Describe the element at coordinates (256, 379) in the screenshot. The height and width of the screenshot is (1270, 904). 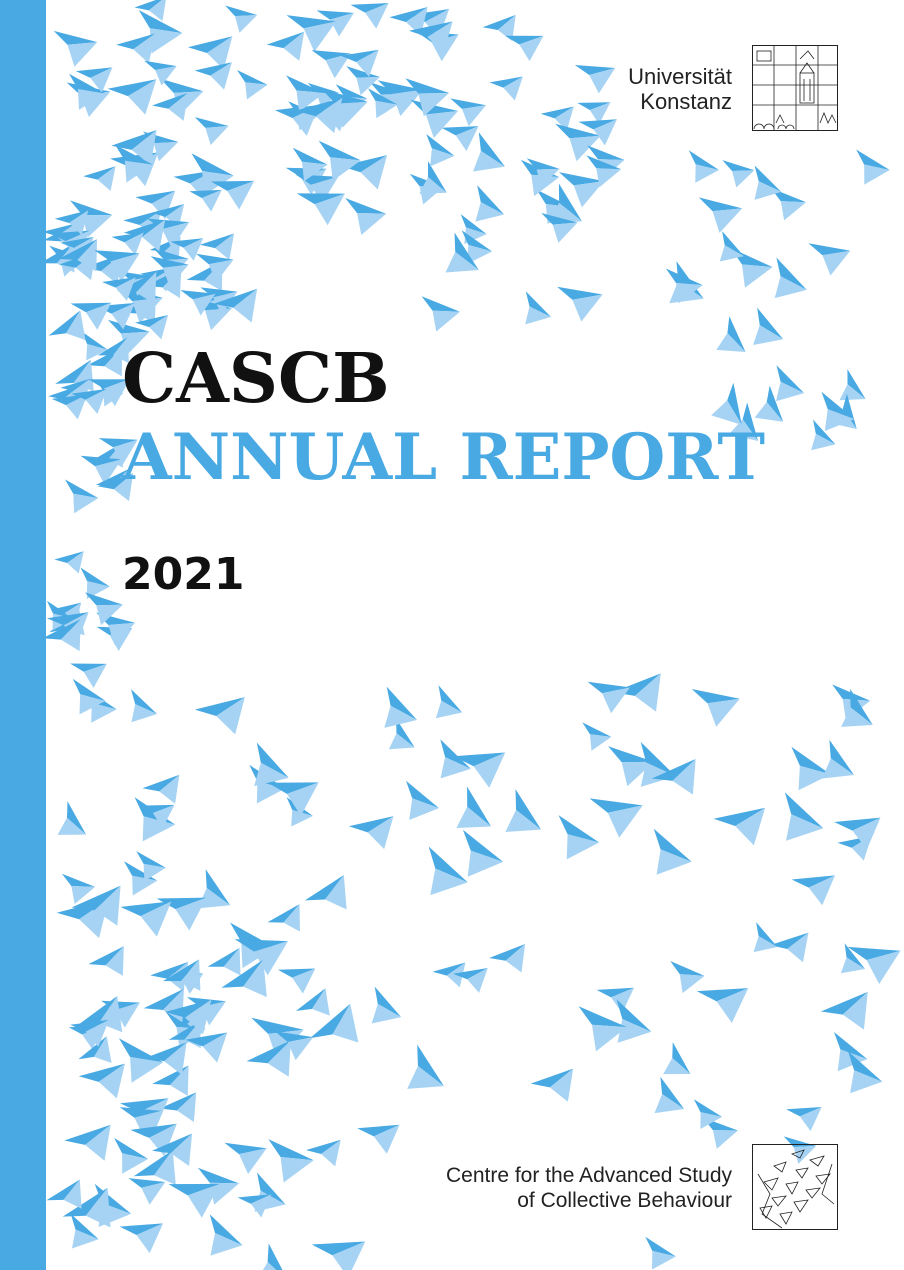
I see `report-title: CASCB` at that location.